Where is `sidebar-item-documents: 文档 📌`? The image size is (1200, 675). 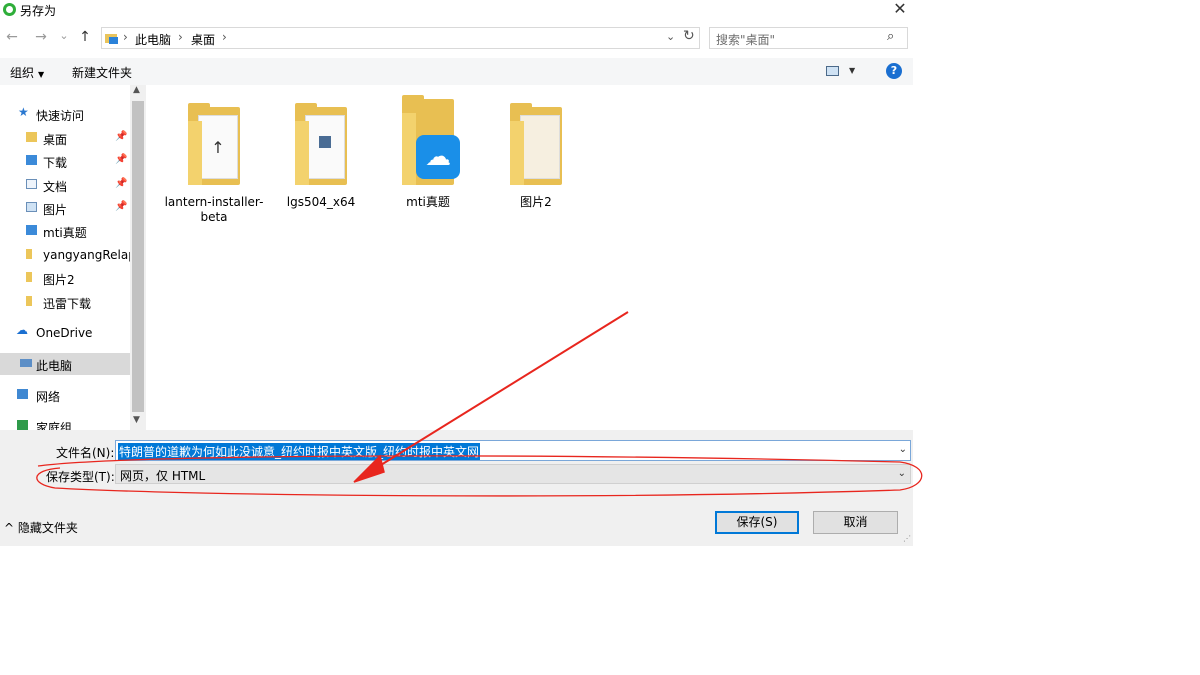 sidebar-item-documents: 文档 📌 is located at coordinates (79, 185).